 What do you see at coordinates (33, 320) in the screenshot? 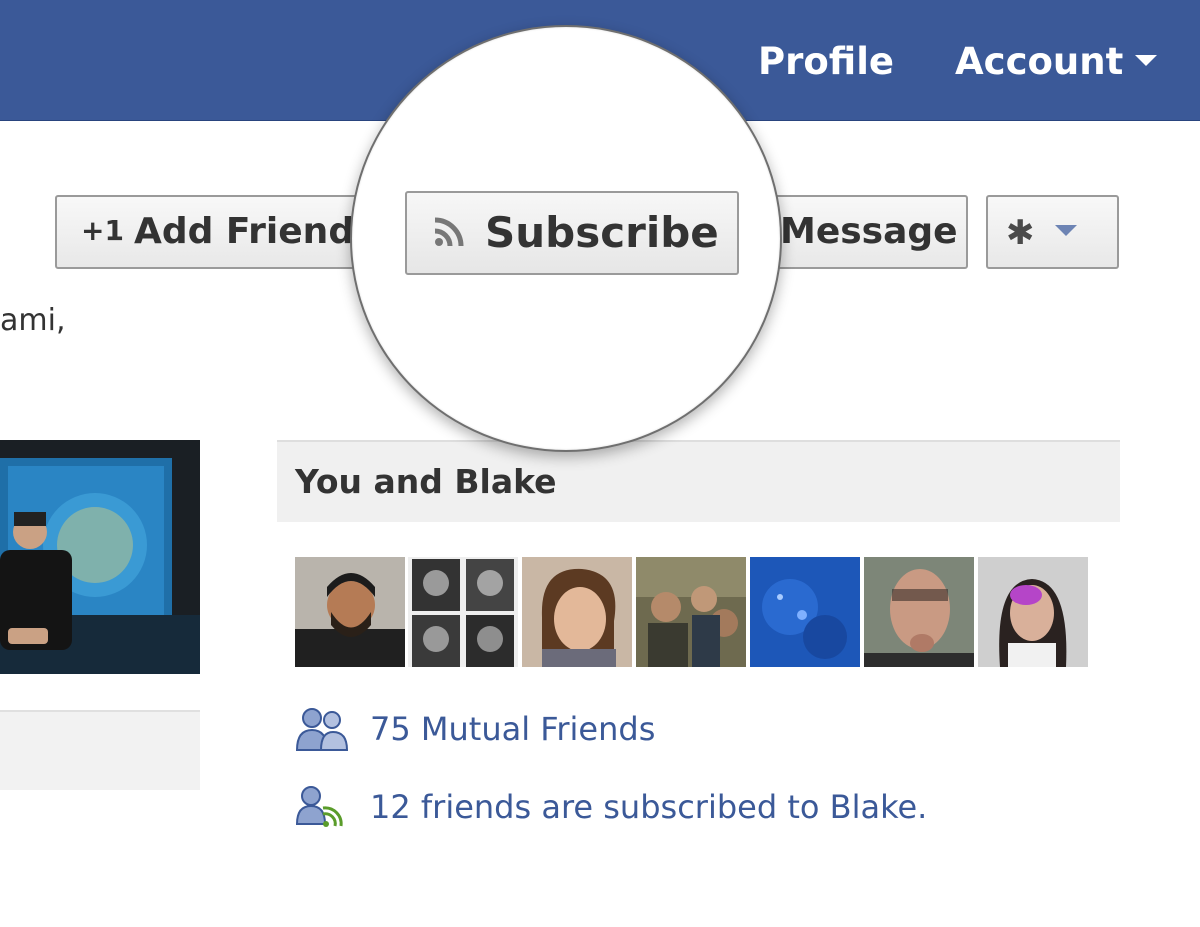
I see `profile-intro-text: ami,` at bounding box center [33, 320].